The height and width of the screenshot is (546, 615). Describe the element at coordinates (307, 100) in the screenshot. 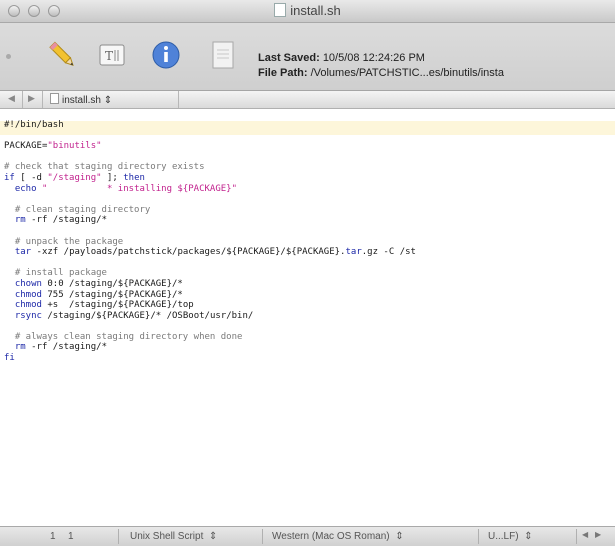

I see `navigation-bar: ◀ ▶ install.sh ⇕` at that location.